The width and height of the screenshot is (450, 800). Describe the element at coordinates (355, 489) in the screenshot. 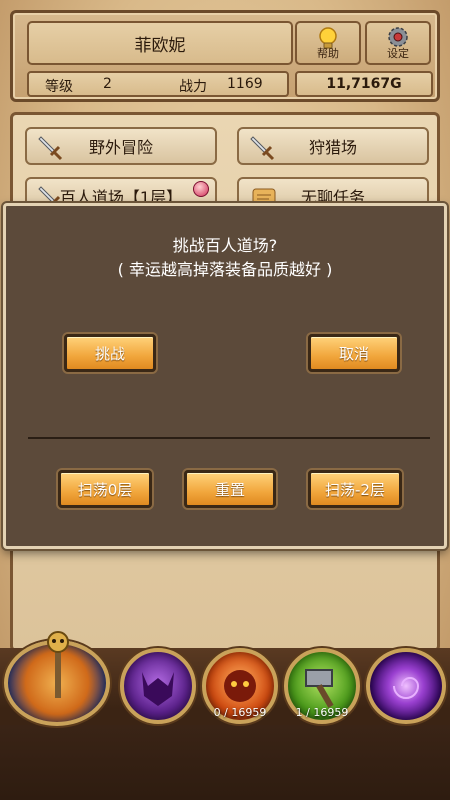

I see `sweep-neg2-button: 扫荡-2层` at that location.